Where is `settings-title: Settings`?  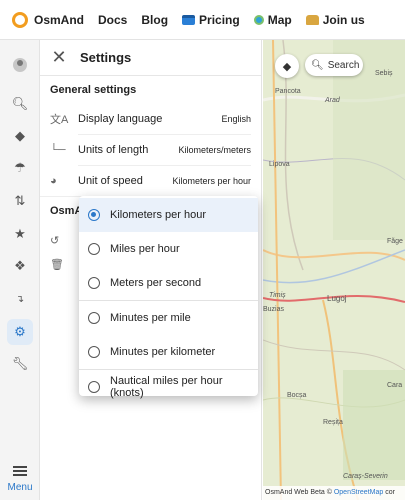 settings-title: Settings is located at coordinates (106, 57).